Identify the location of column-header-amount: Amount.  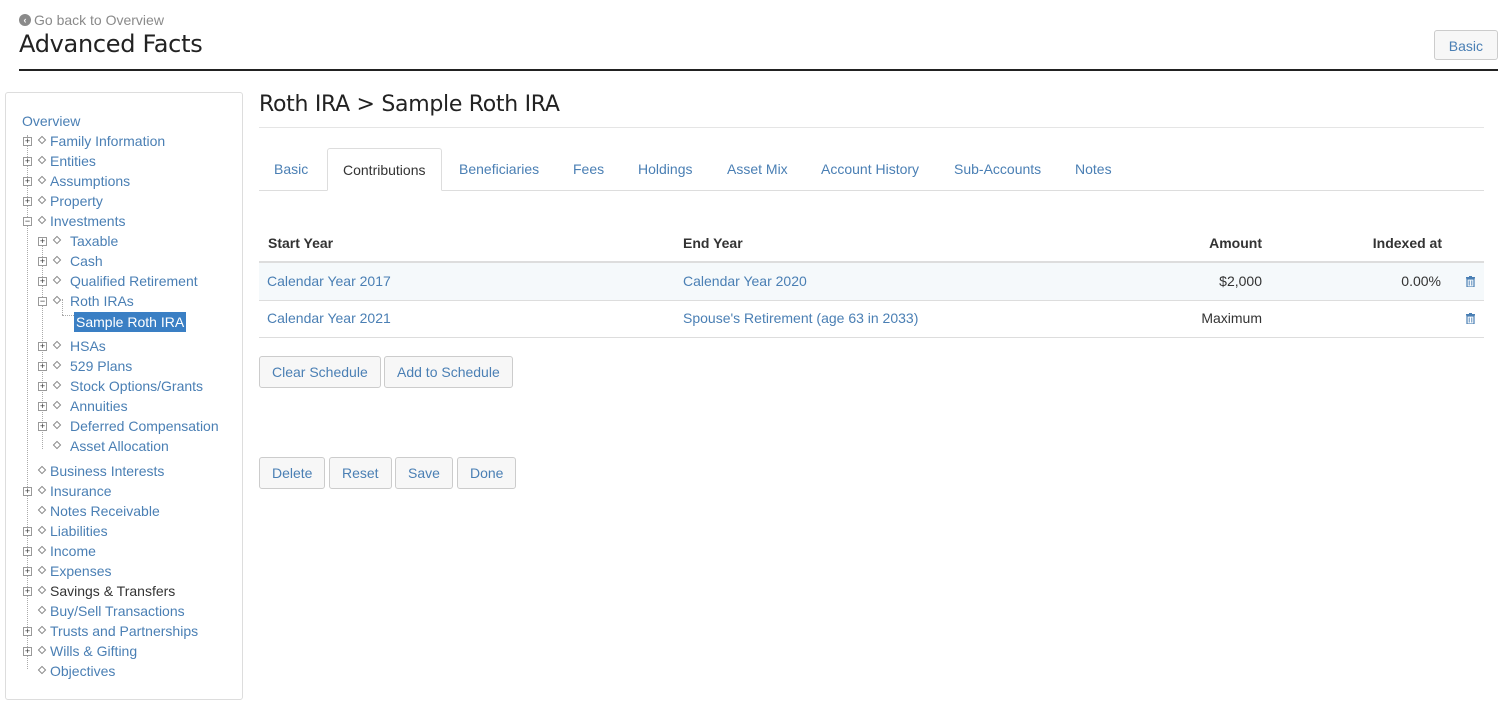
(1235, 243).